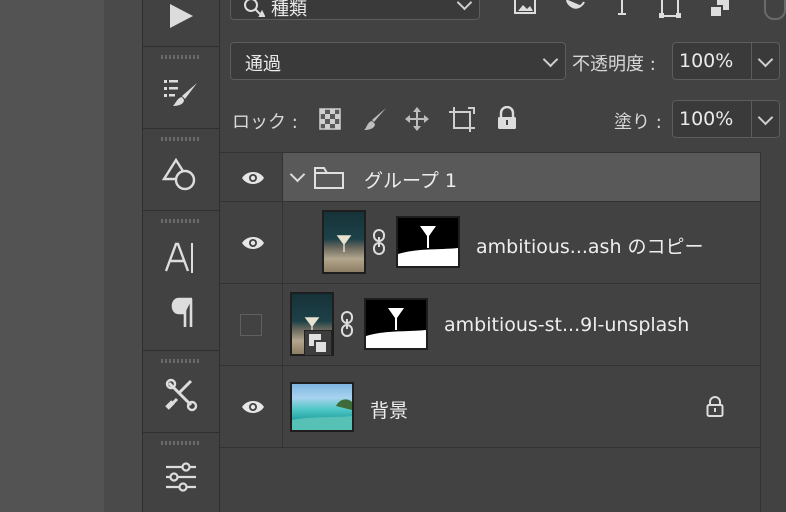  Describe the element at coordinates (525, 7) in the screenshot. I see `filter-image-icon` at that location.